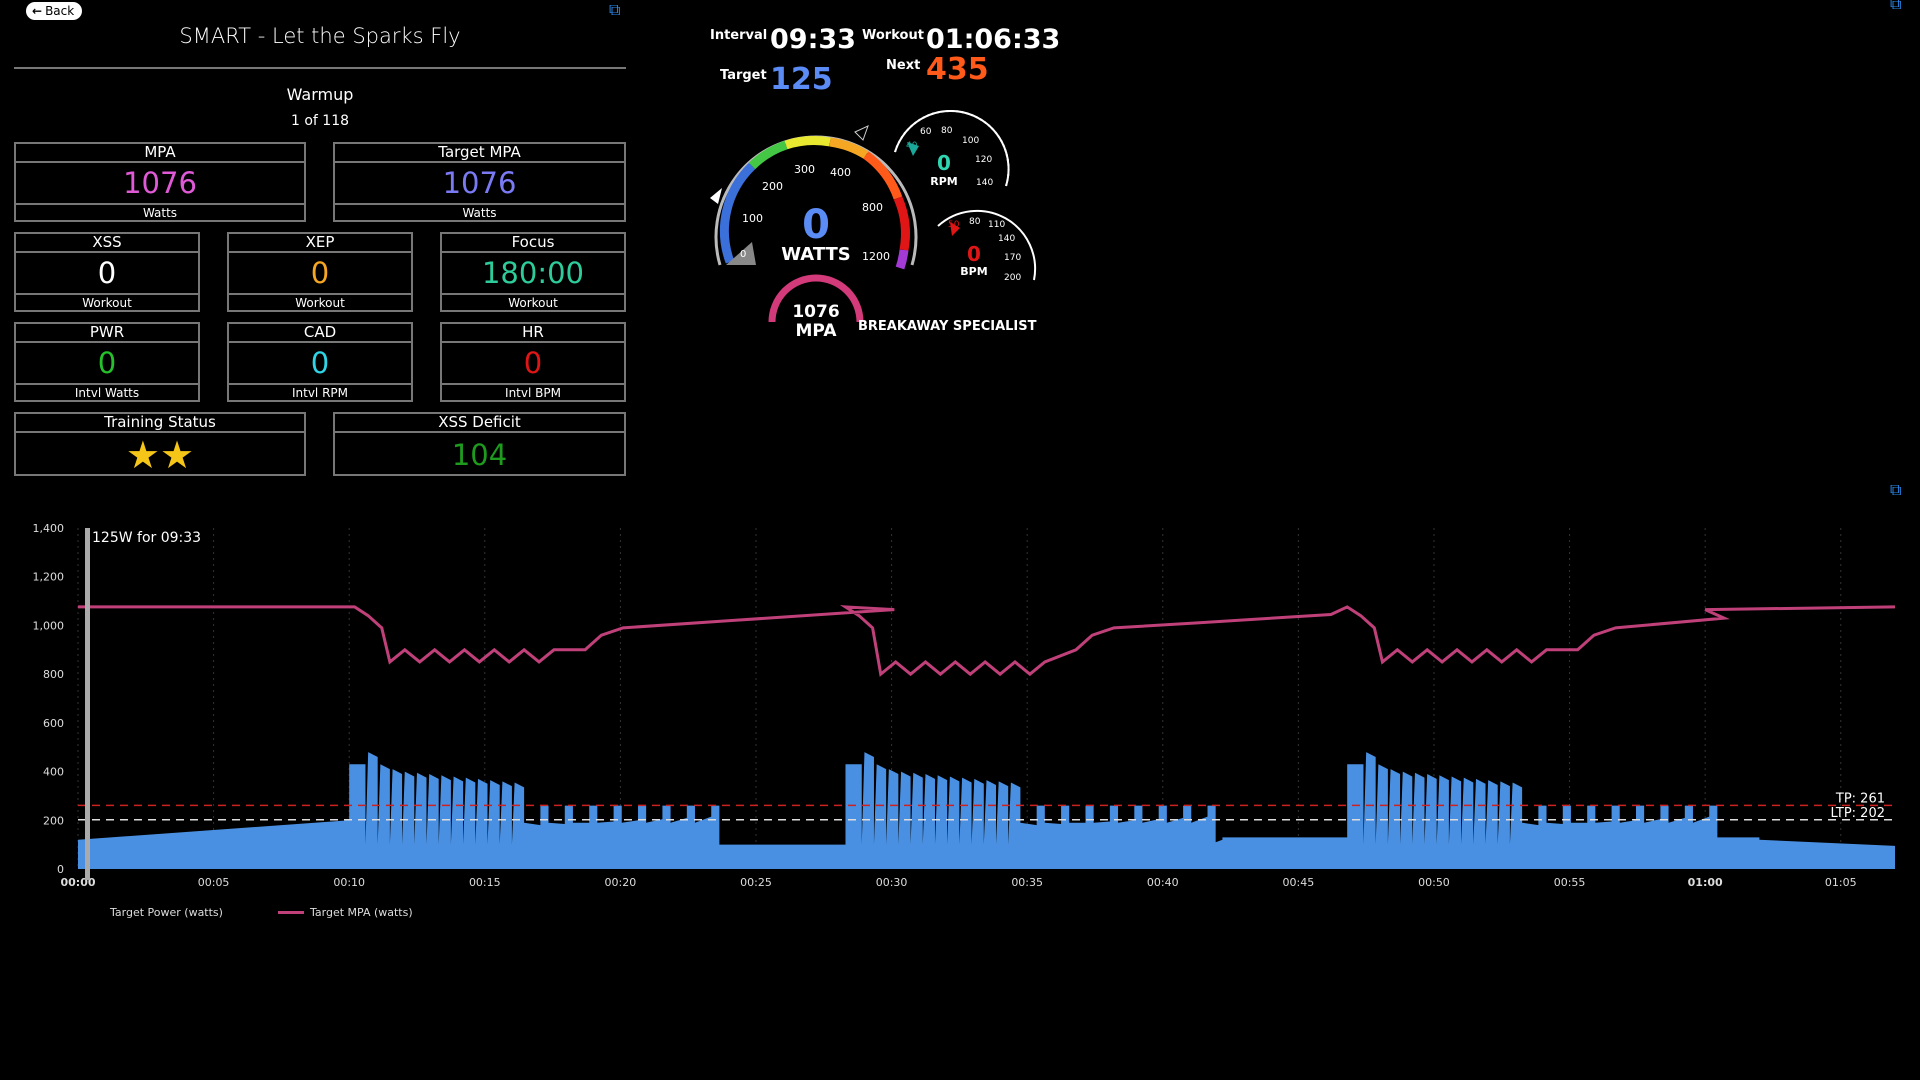  What do you see at coordinates (37, 11) in the screenshot?
I see `arrow-left-icon: ←` at bounding box center [37, 11].